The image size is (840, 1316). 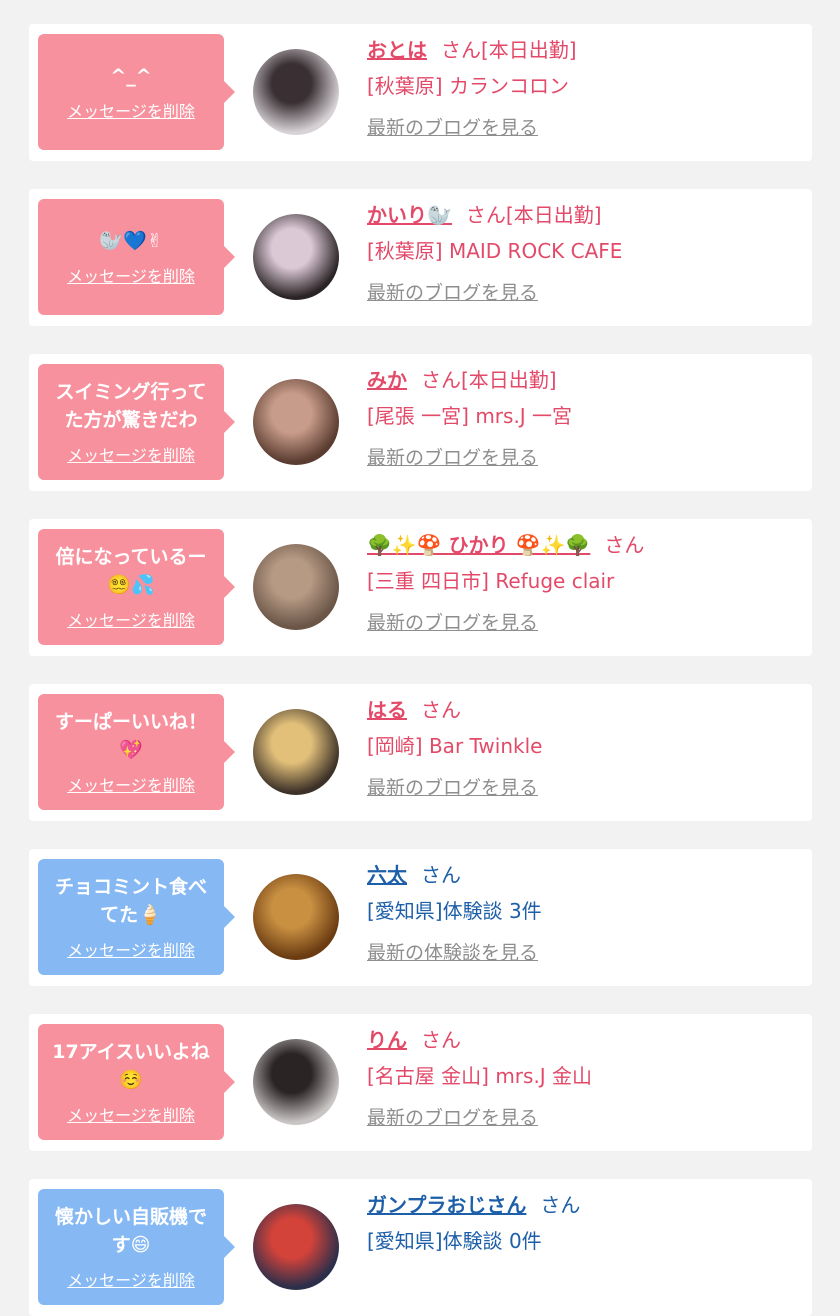 I want to click on message-bubble: ^_^ メッセージを削除, so click(x=136, y=92).